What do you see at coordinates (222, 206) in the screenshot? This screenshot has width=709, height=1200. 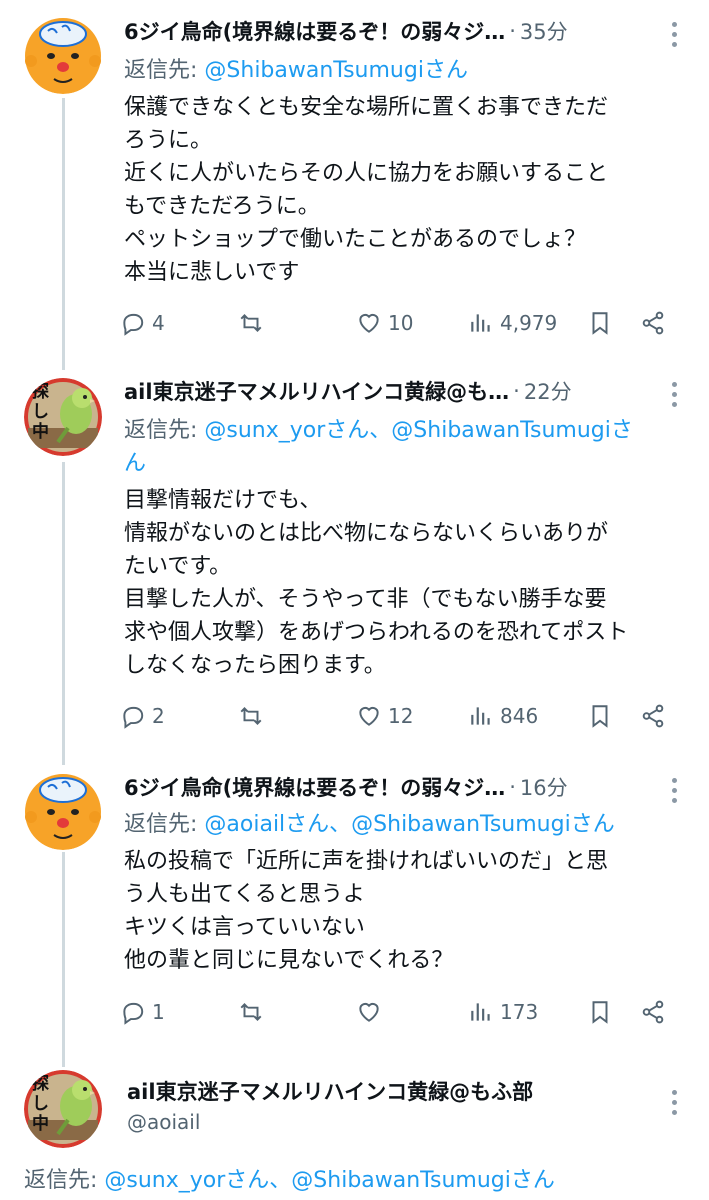 I see `tweet-line: もできただろうに。` at bounding box center [222, 206].